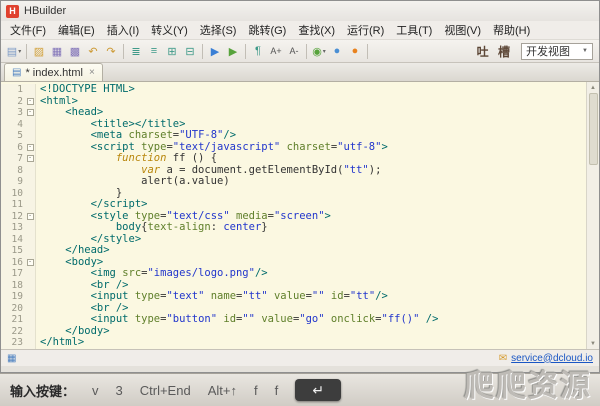 Image resolution: width=600 pixels, height=406 pixels. What do you see at coordinates (39, 51) in the screenshot?
I see `open-file-button: ▨` at bounding box center [39, 51].